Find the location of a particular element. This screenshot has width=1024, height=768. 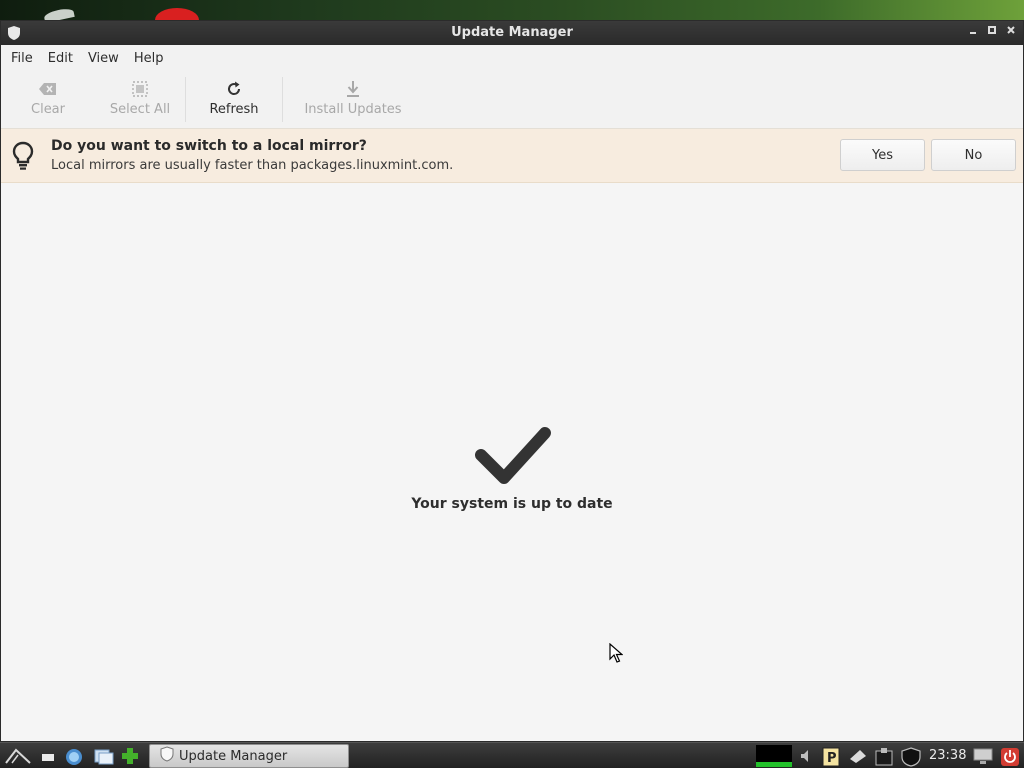

refresh-label: Refresh is located at coordinates (234, 109).